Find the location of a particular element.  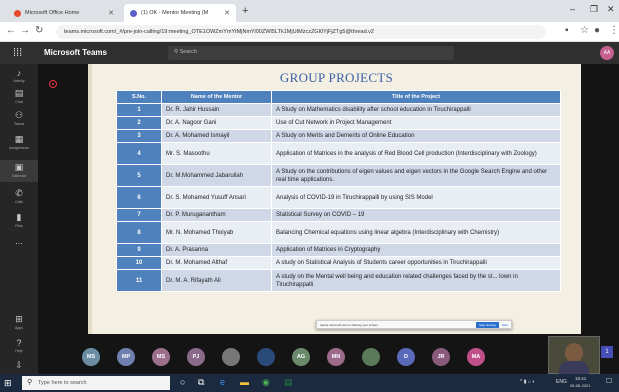

download-icon: ⇩ is located at coordinates (19, 365).